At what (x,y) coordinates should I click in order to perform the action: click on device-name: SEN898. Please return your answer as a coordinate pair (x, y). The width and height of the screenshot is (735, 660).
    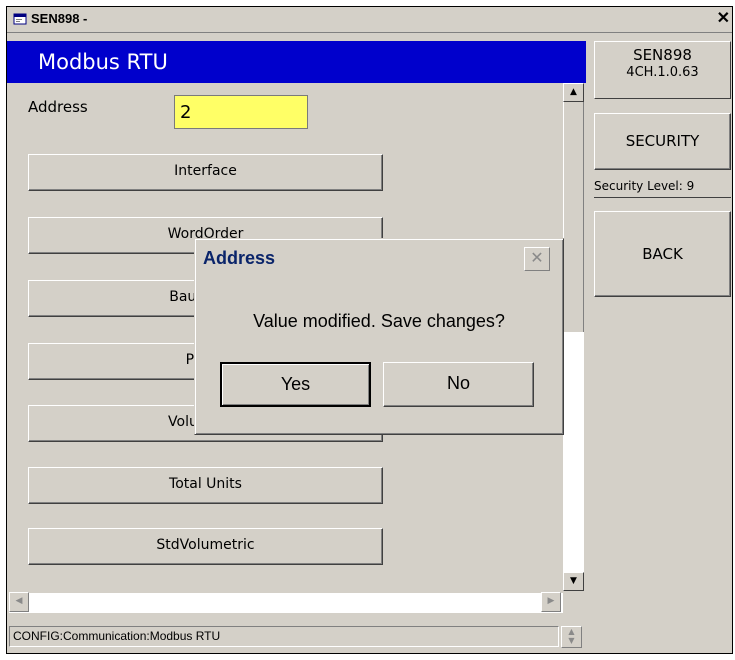
    Looking at the image, I should click on (662, 55).